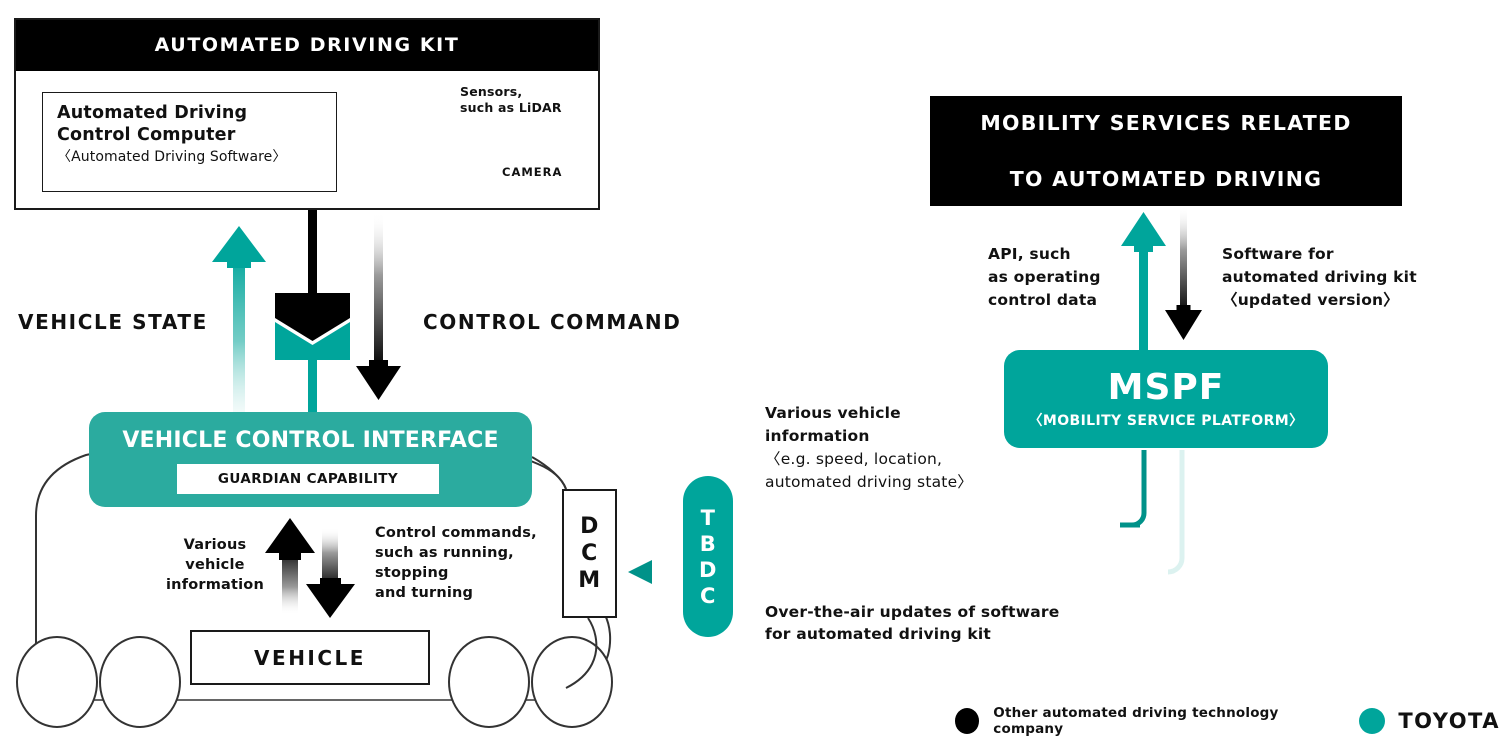  What do you see at coordinates (1143, 283) in the screenshot?
I see `api-arrow-up` at bounding box center [1143, 283].